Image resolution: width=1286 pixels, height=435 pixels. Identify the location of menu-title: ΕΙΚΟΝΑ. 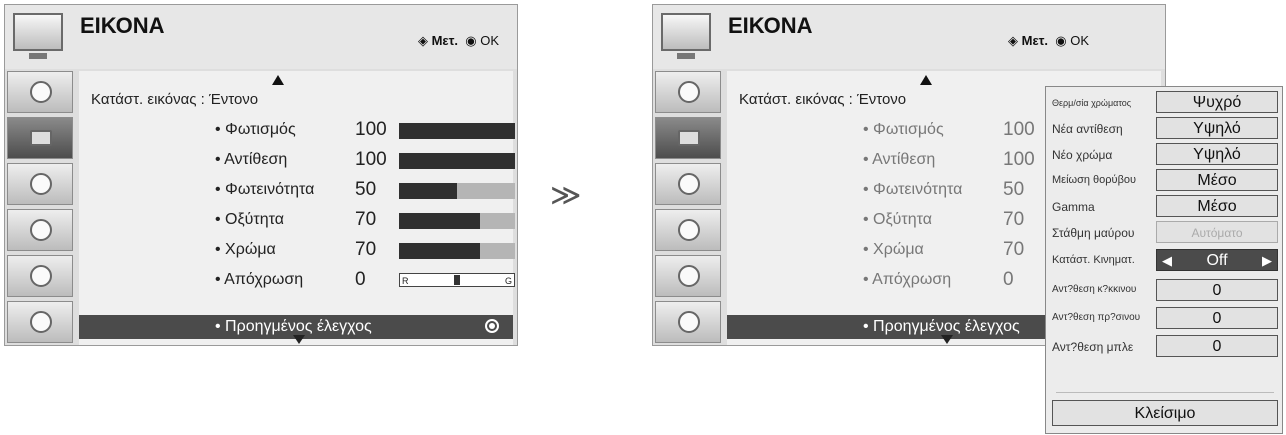
(122, 25).